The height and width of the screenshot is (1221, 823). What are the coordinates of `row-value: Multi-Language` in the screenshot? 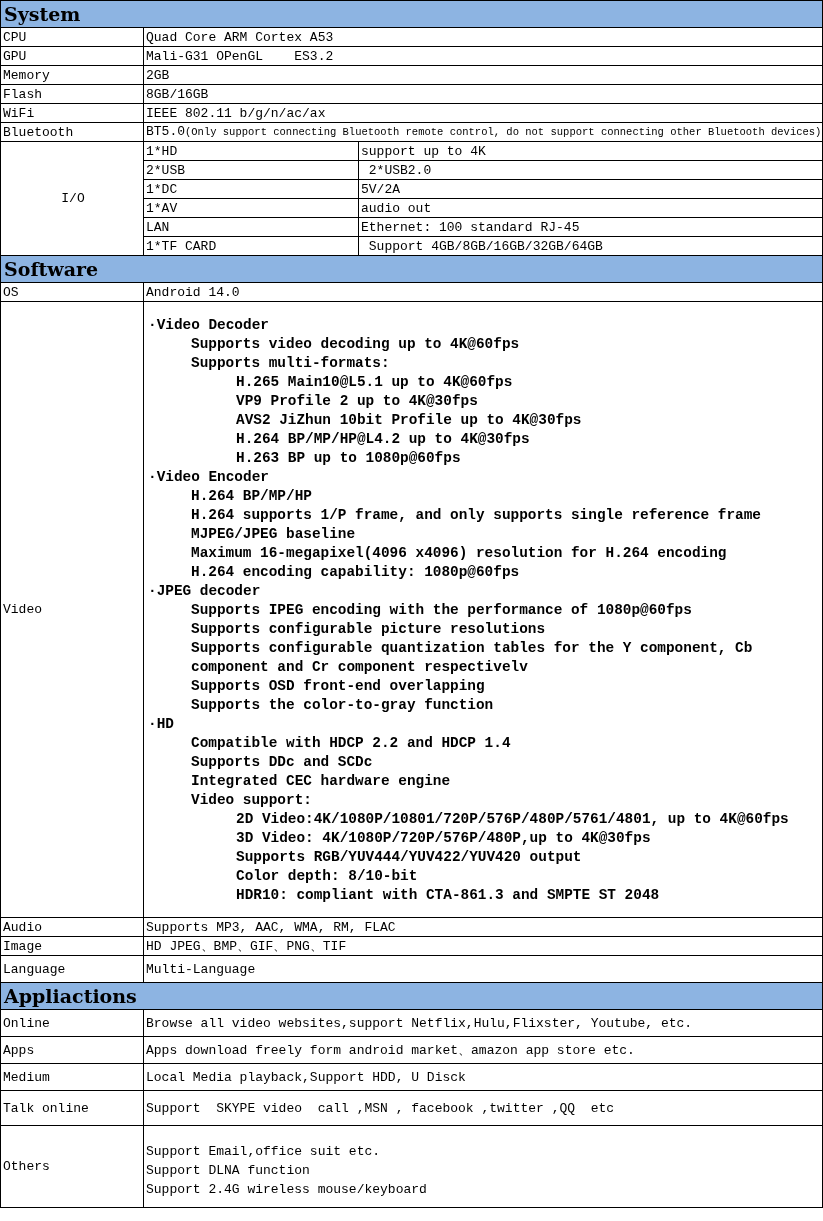 It's located at (483, 969).